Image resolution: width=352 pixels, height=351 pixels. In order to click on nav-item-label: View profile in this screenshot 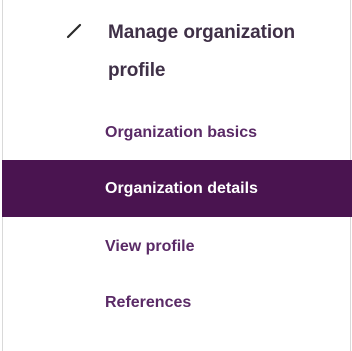, I will do `click(150, 246)`.